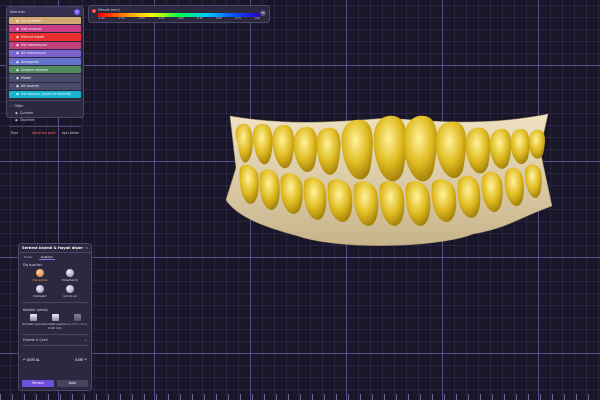  Describe the element at coordinates (55, 383) in the screenshot. I see `tool-panel-footer: Tamam İptal` at that location.